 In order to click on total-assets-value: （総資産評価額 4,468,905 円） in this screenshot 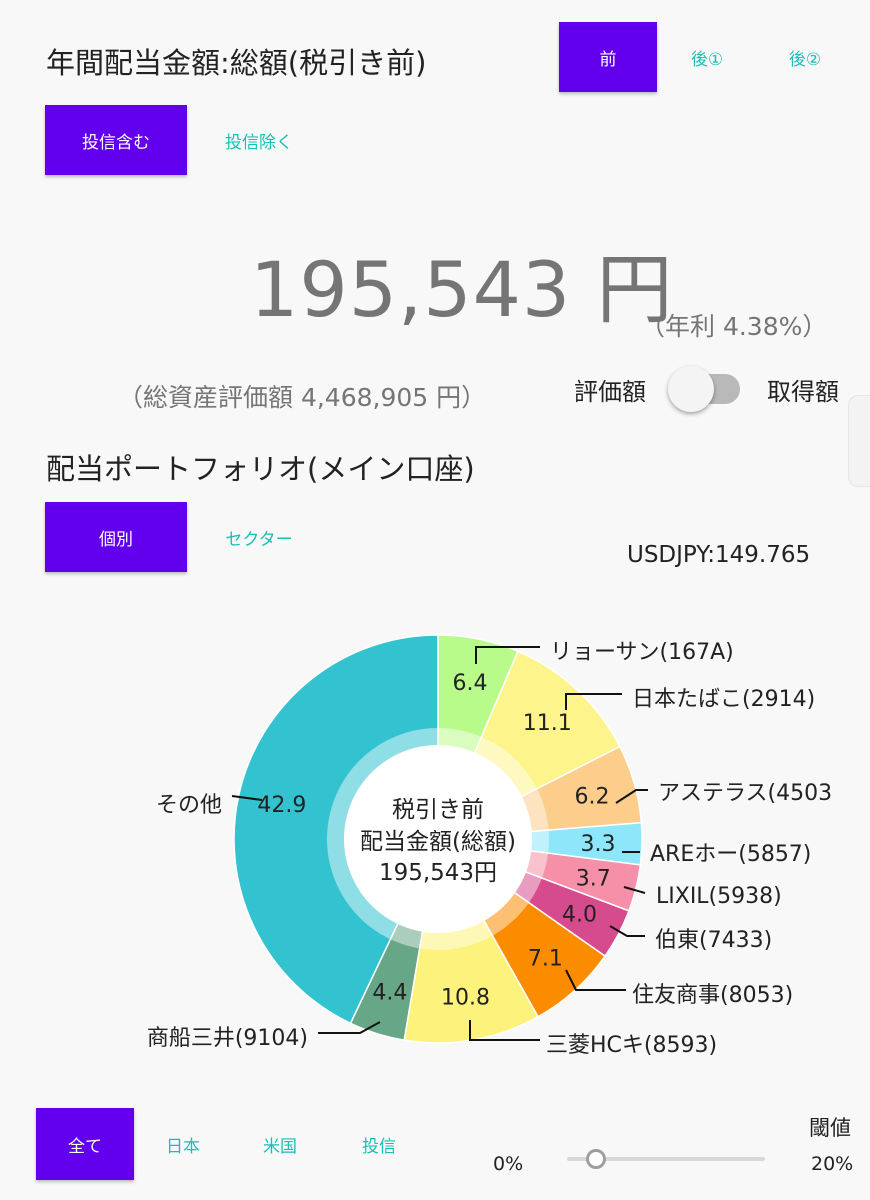, I will do `click(302, 397)`.